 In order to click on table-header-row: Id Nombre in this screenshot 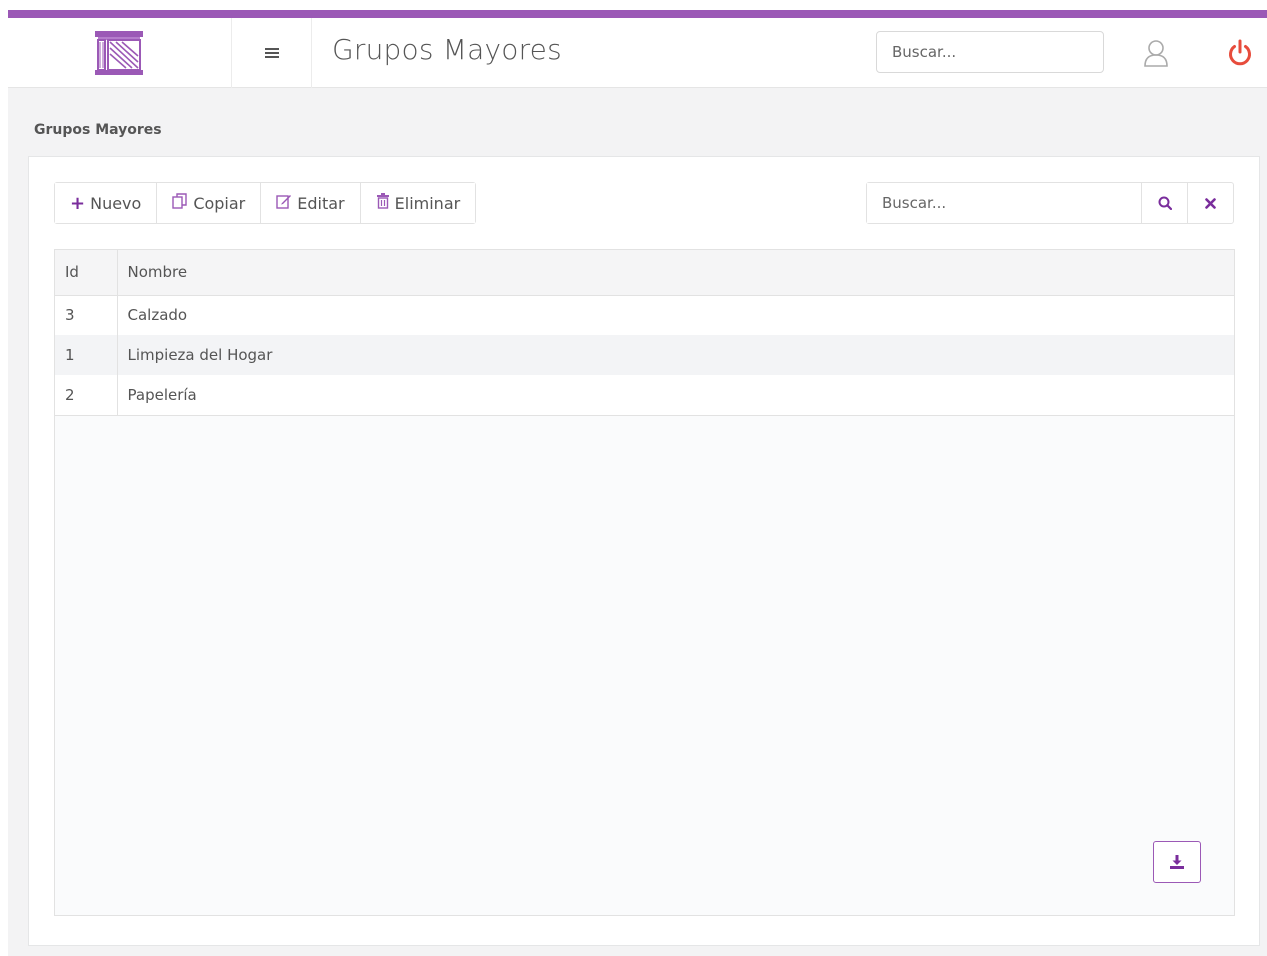, I will do `click(644, 273)`.